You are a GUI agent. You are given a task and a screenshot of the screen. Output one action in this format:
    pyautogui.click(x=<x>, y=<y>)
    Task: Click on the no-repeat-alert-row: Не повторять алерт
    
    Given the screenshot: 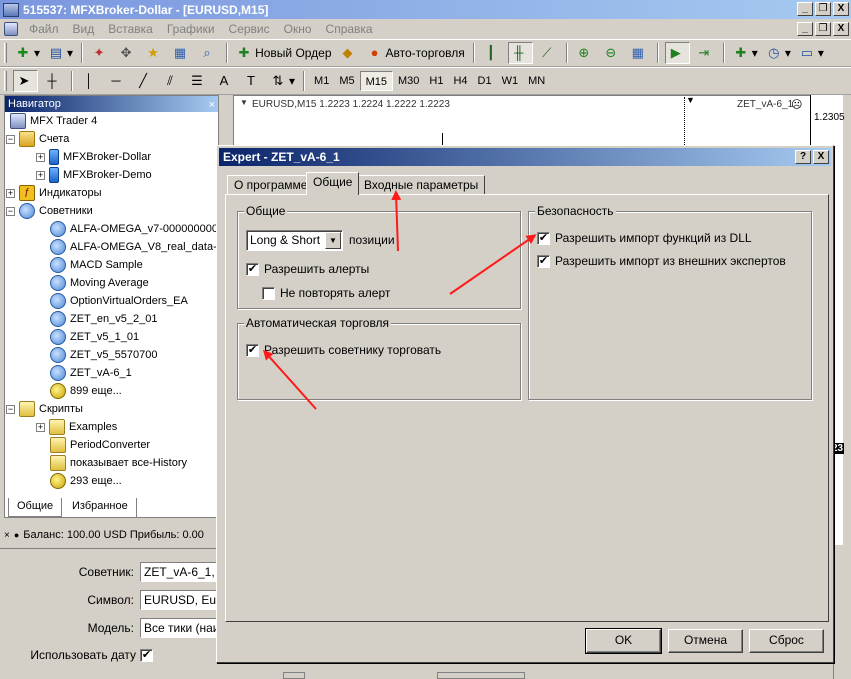 What is the action you would take?
    pyautogui.click(x=326, y=293)
    